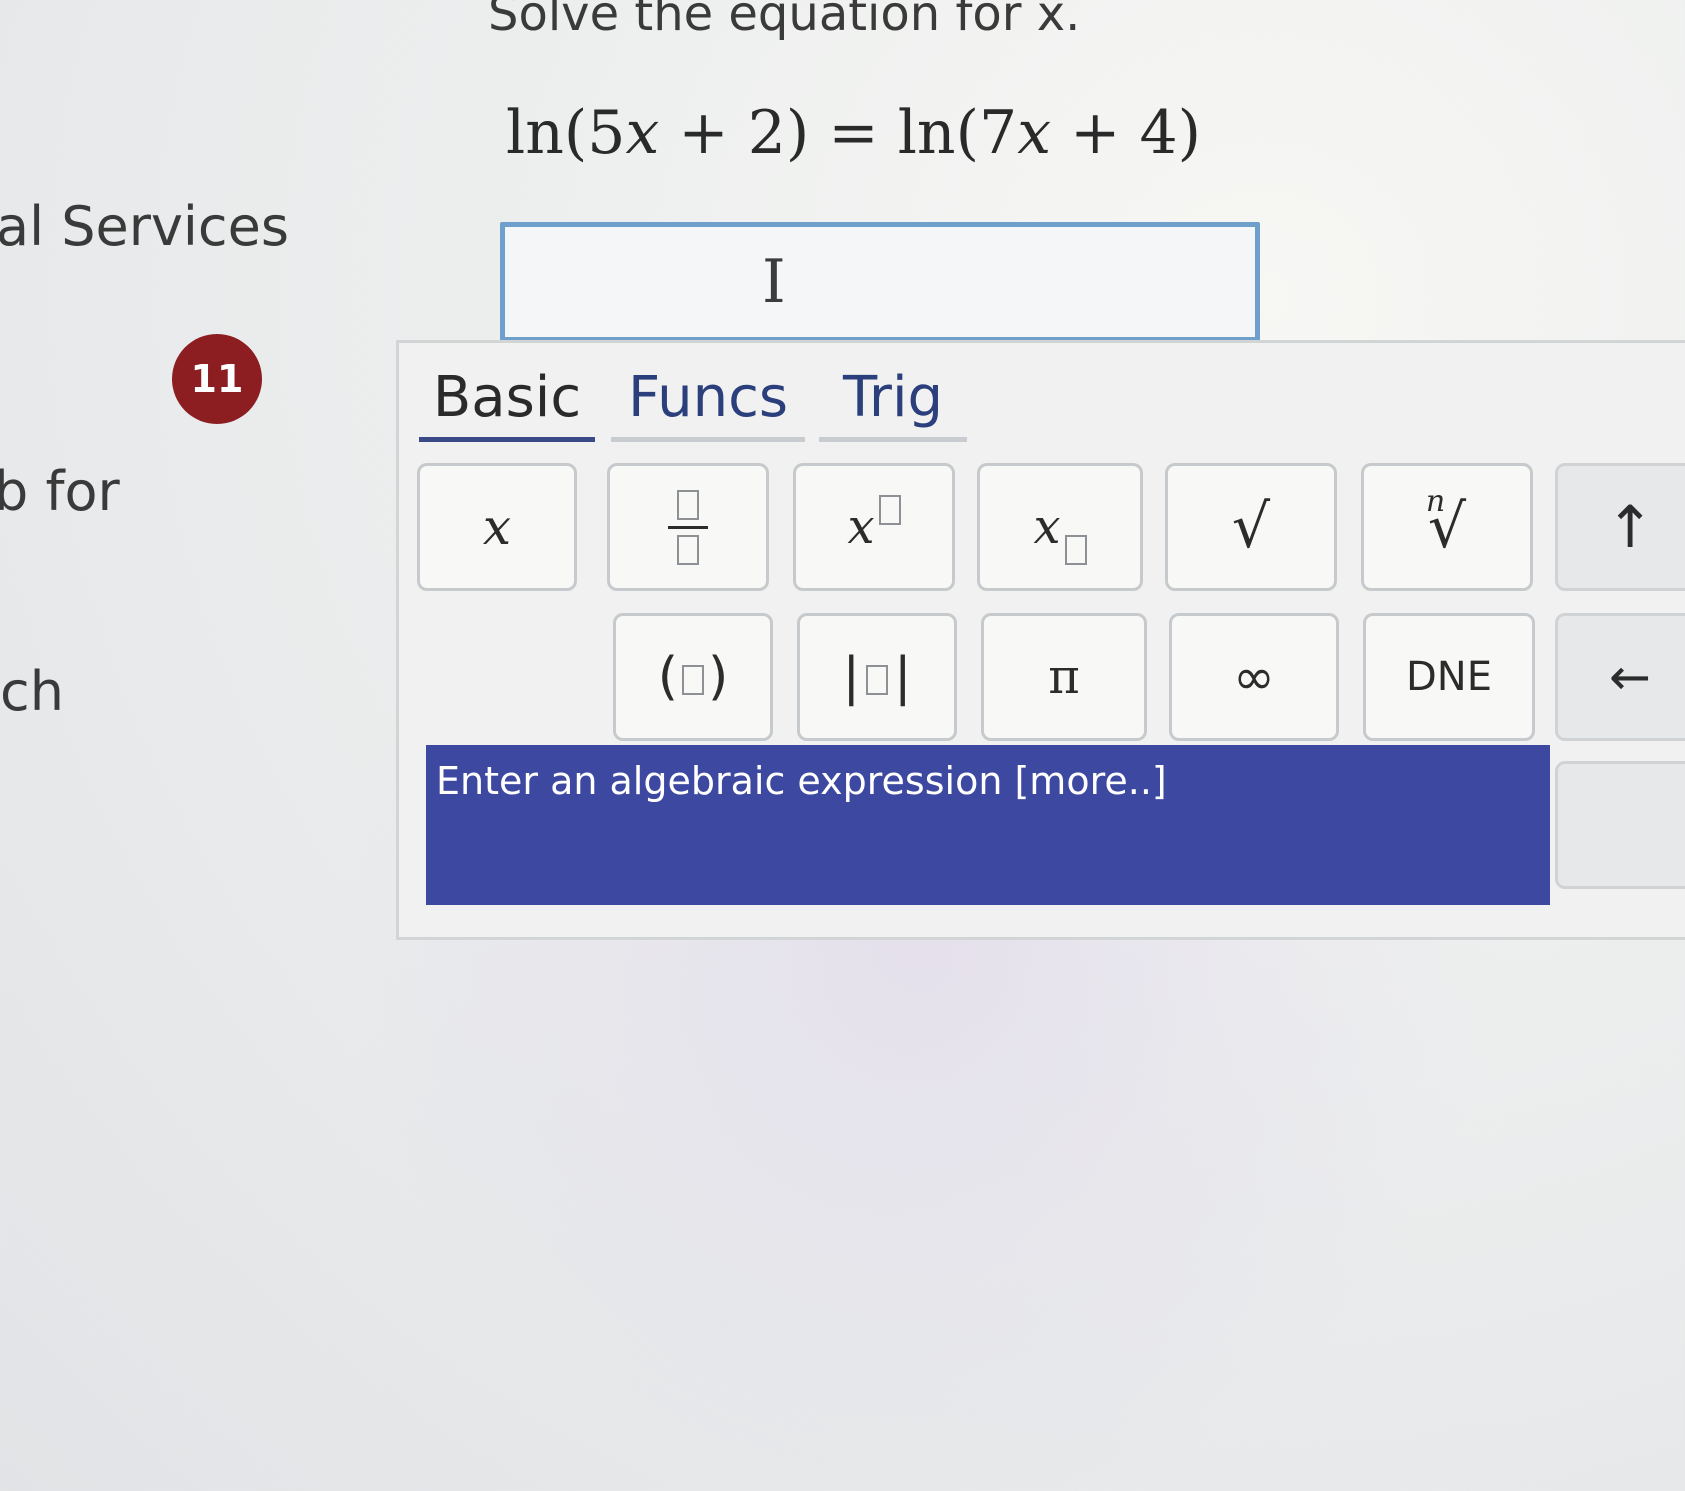 Image resolution: width=1685 pixels, height=1491 pixels. I want to click on superscript-button: x, so click(874, 527).